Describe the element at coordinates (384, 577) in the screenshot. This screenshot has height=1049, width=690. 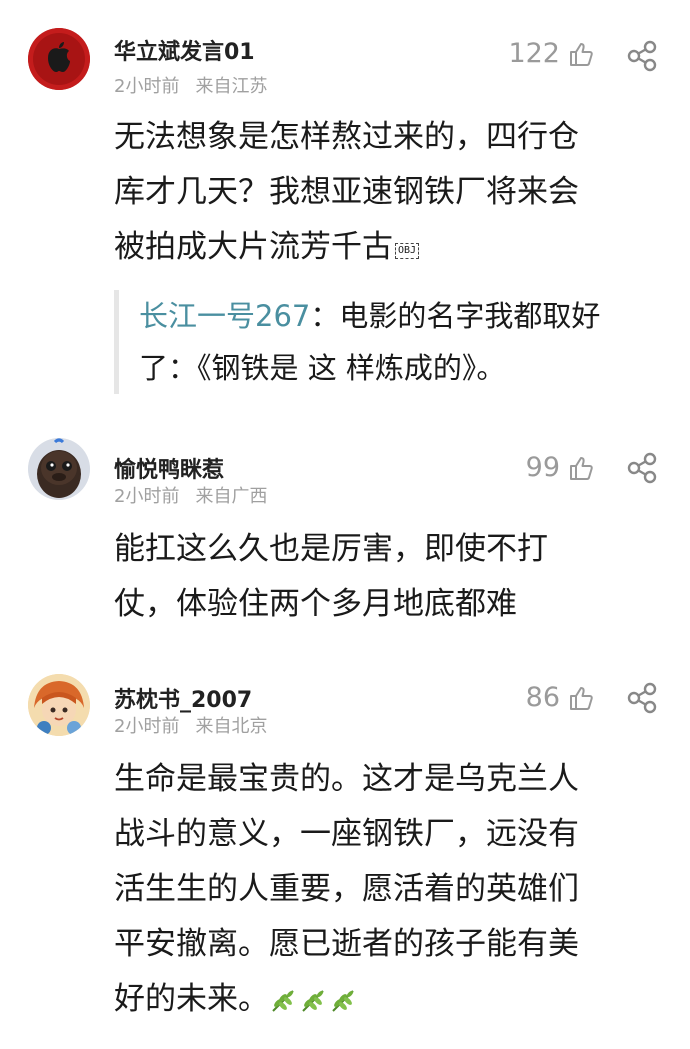
I see `comment-body: 能扛这么久也是厉害，即使不打 仗，体验住两个多月地底都难` at that location.